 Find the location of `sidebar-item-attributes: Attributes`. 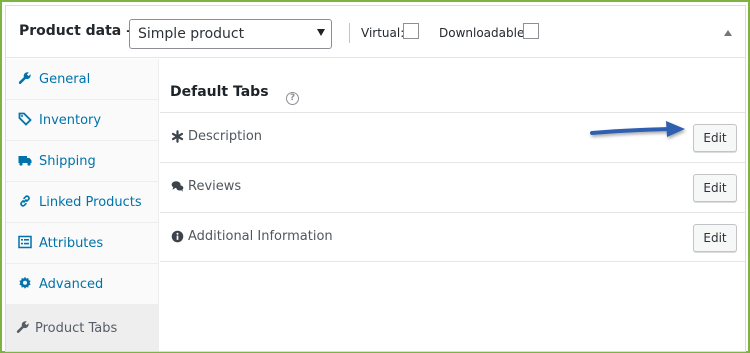

sidebar-item-attributes: Attributes is located at coordinates (82, 243).